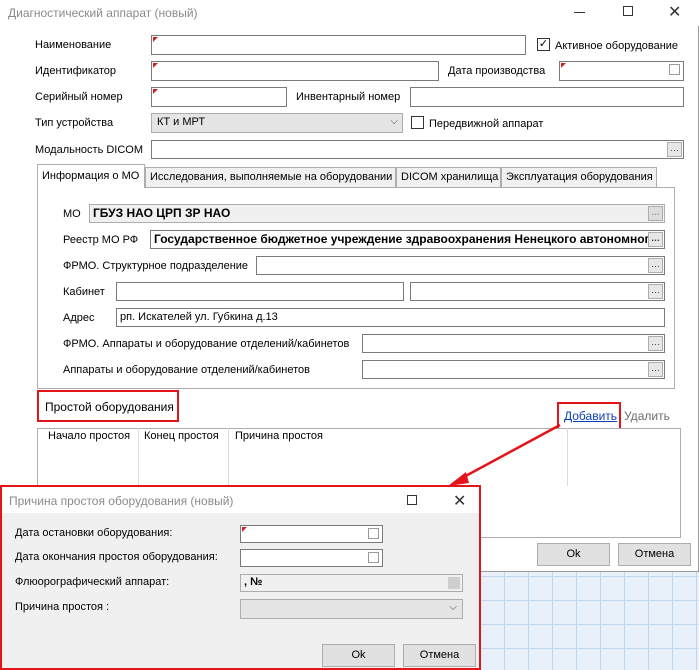 The height and width of the screenshot is (670, 699). What do you see at coordinates (459, 501) in the screenshot?
I see `close-icon: ✕` at bounding box center [459, 501].